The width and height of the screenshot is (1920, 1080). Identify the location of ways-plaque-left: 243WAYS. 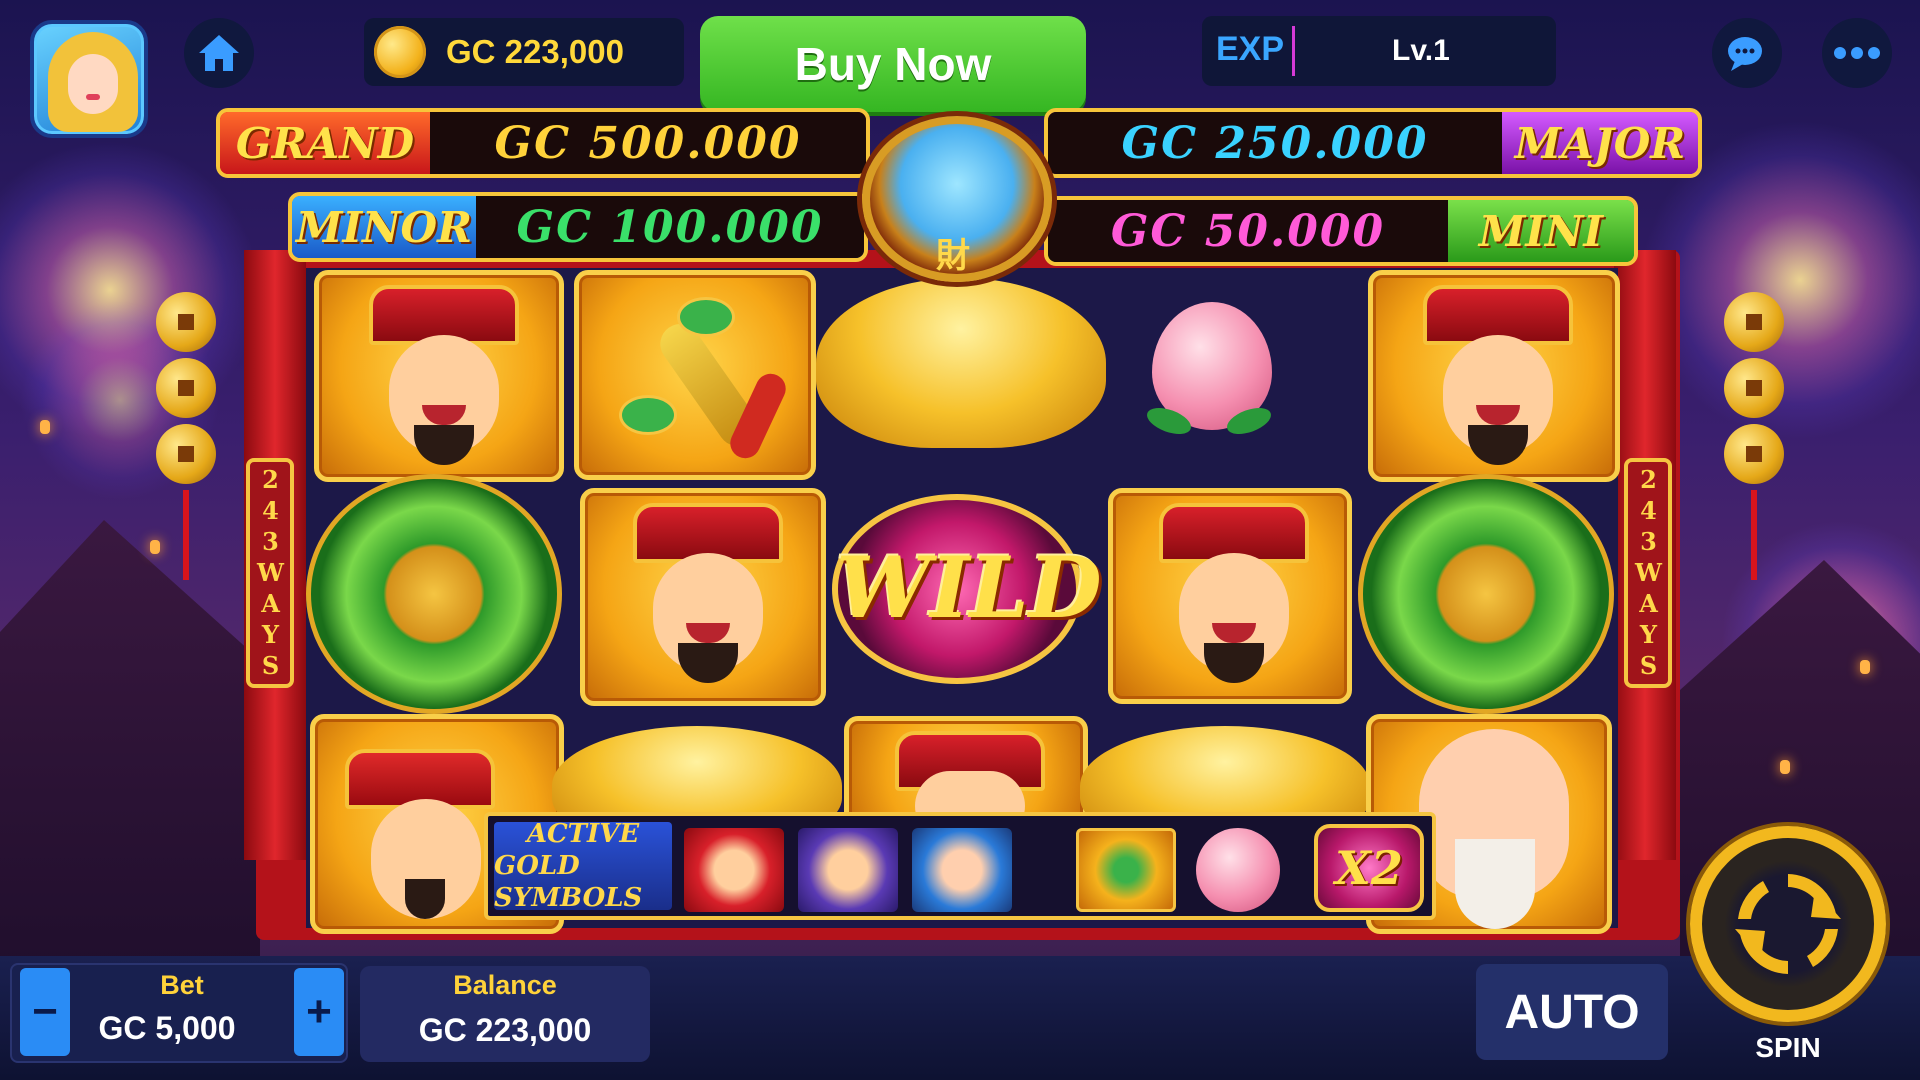
(270, 573).